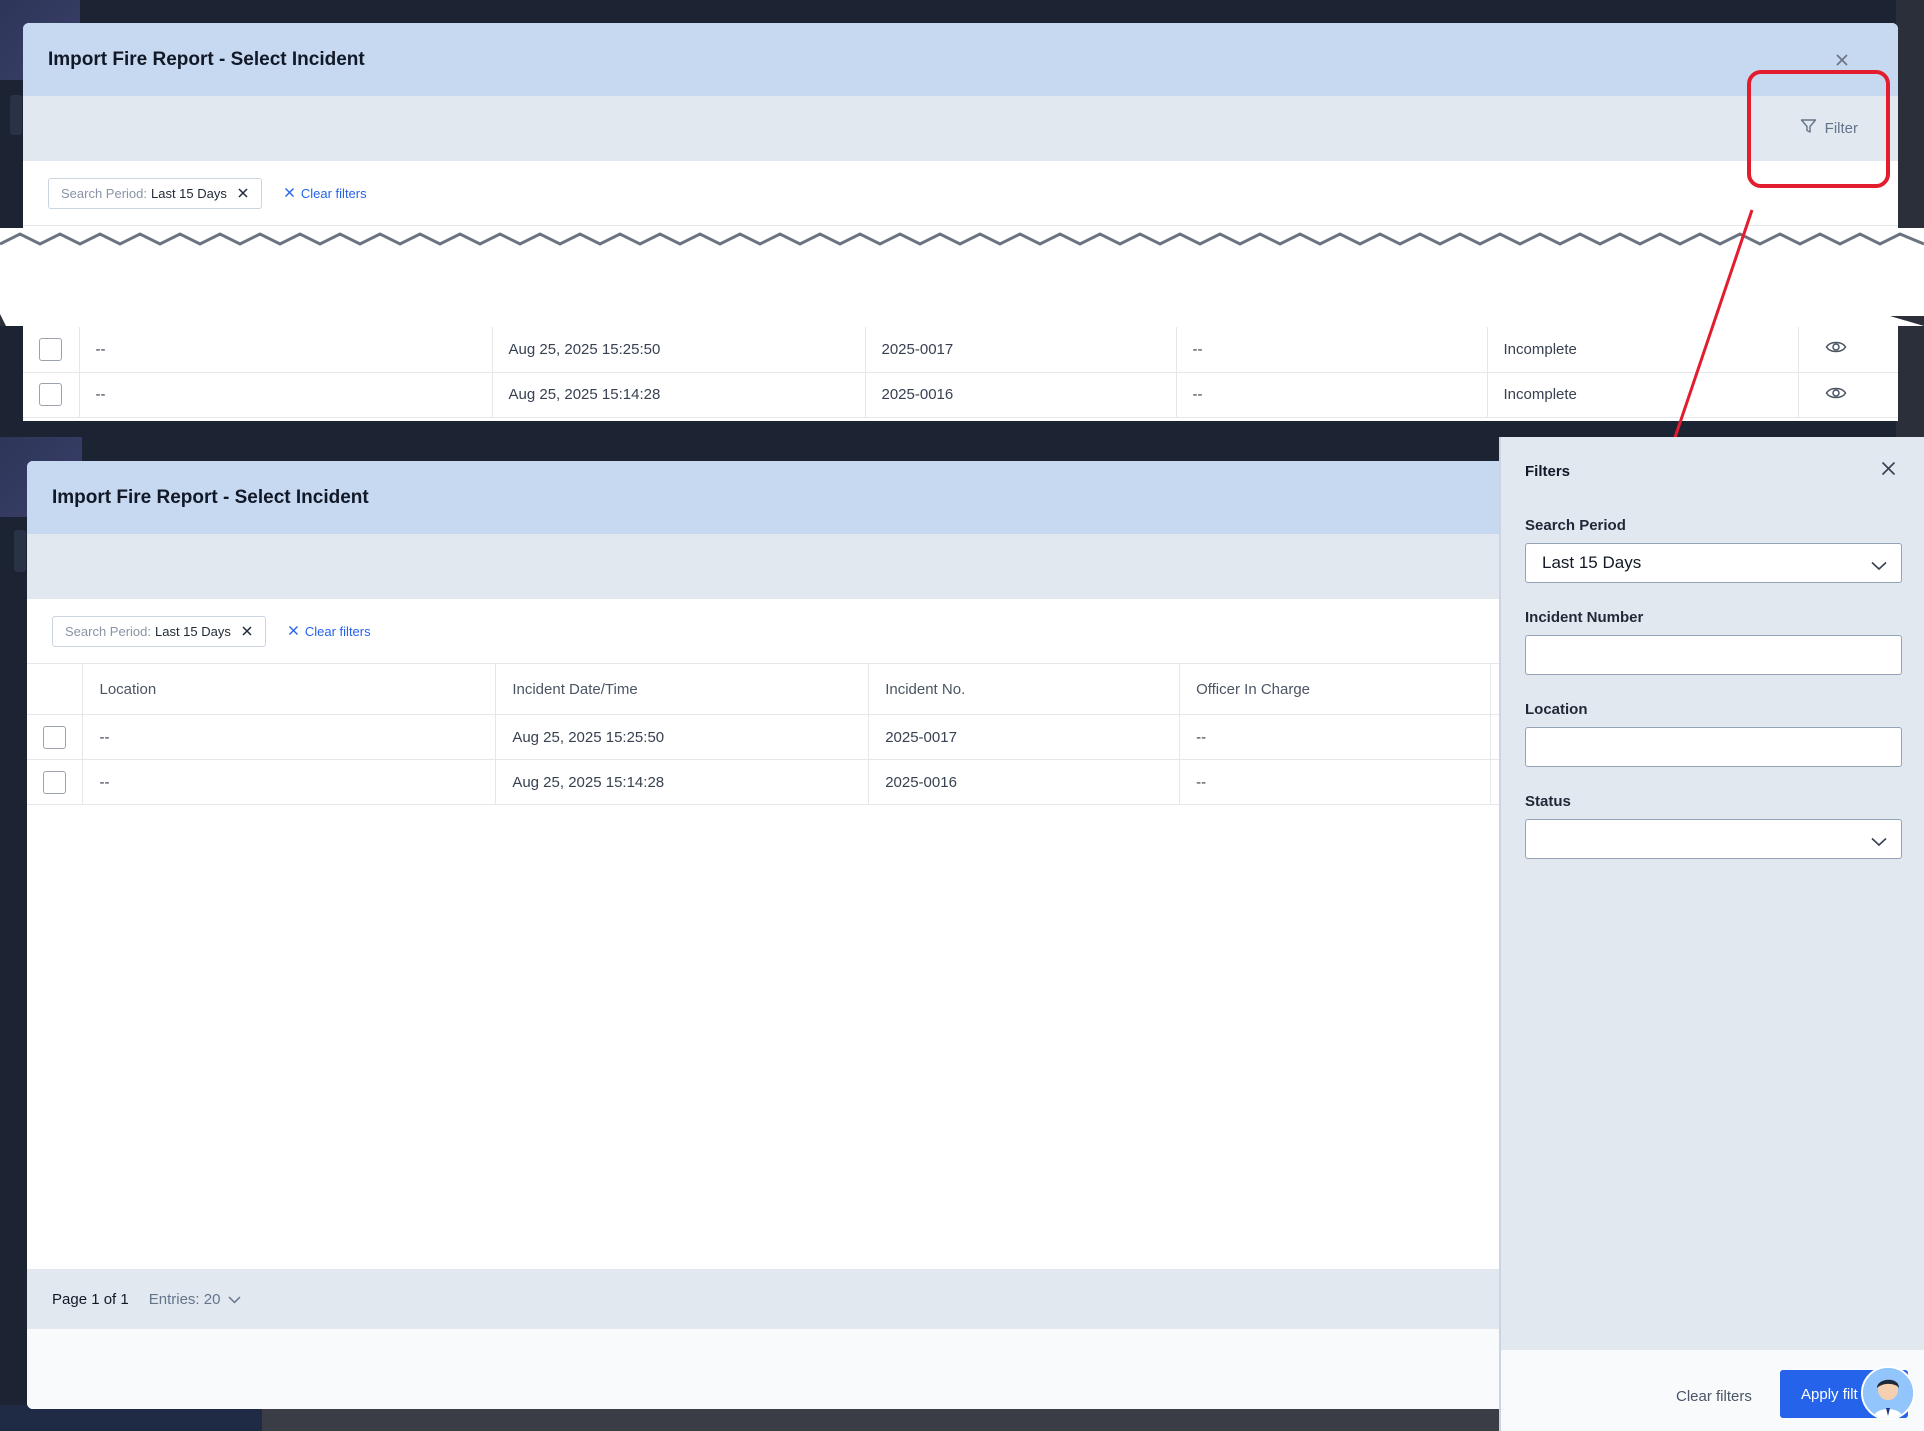 The height and width of the screenshot is (1431, 1924). I want to click on drawer-title: Filters, so click(1548, 471).